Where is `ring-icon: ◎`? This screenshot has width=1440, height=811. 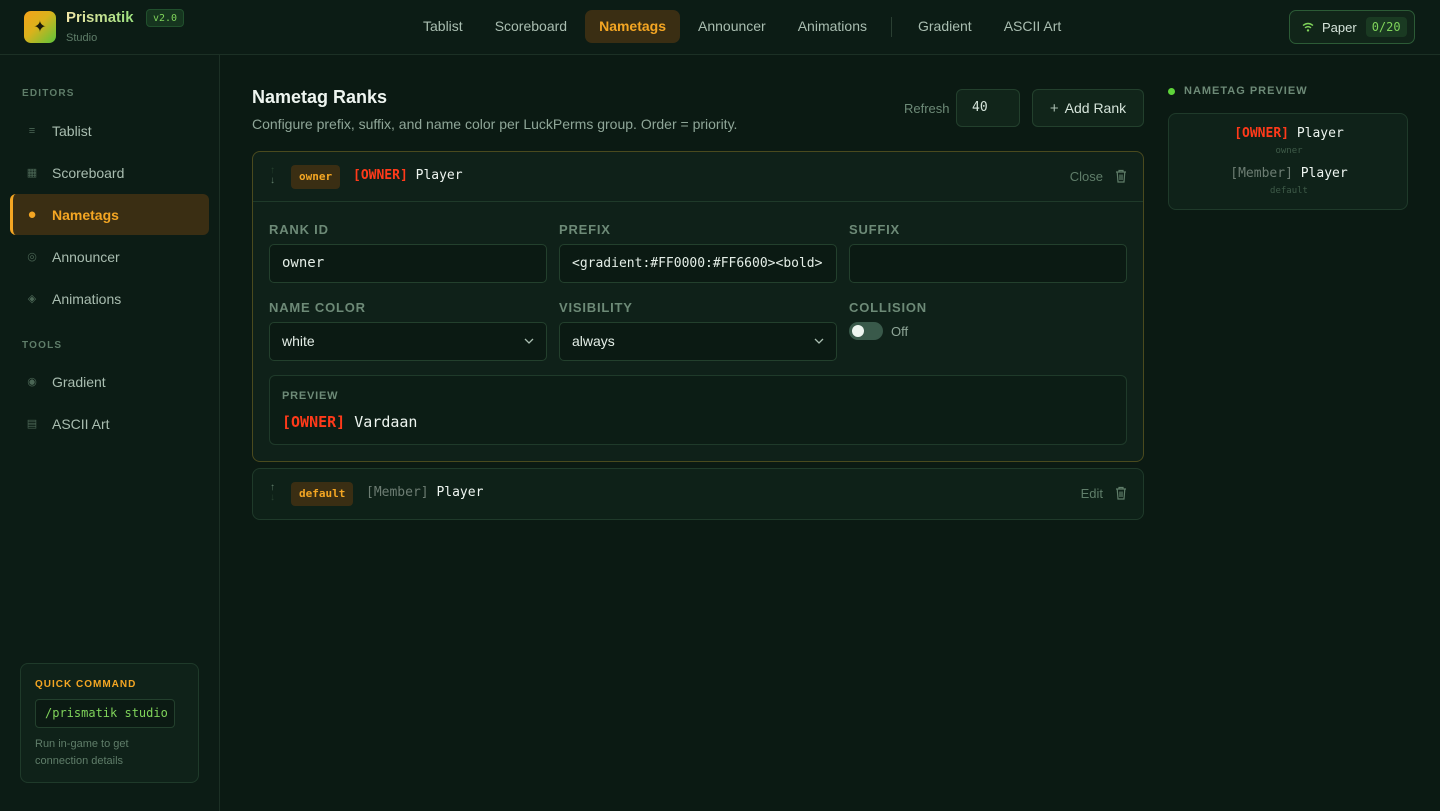
ring-icon: ◎ is located at coordinates (32, 257).